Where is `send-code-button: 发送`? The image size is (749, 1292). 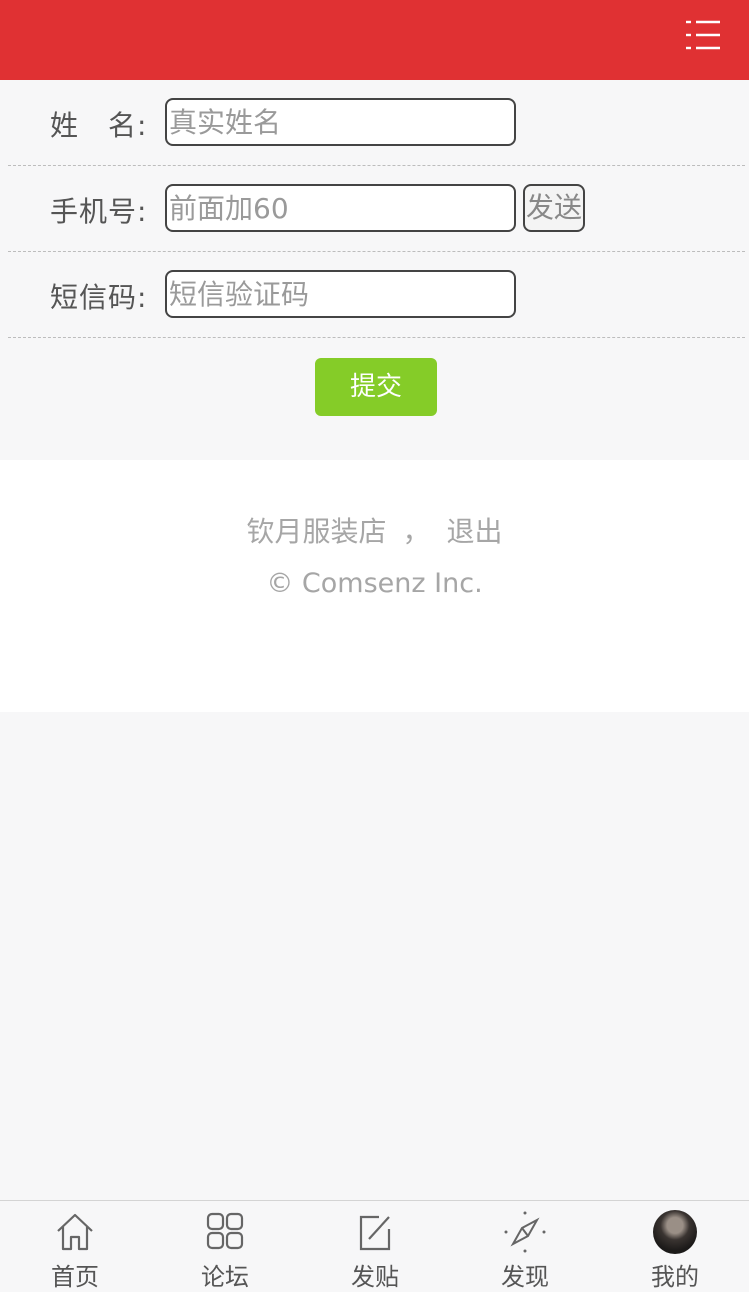 send-code-button: 发送 is located at coordinates (554, 208).